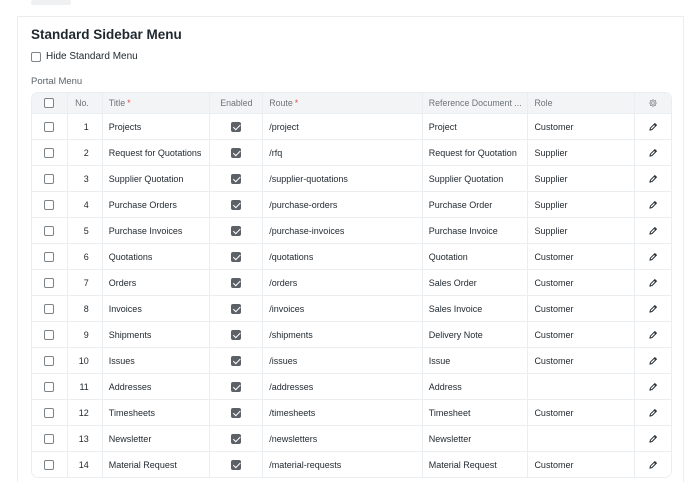  What do you see at coordinates (343, 386) in the screenshot?
I see `row-route: /addresses` at bounding box center [343, 386].